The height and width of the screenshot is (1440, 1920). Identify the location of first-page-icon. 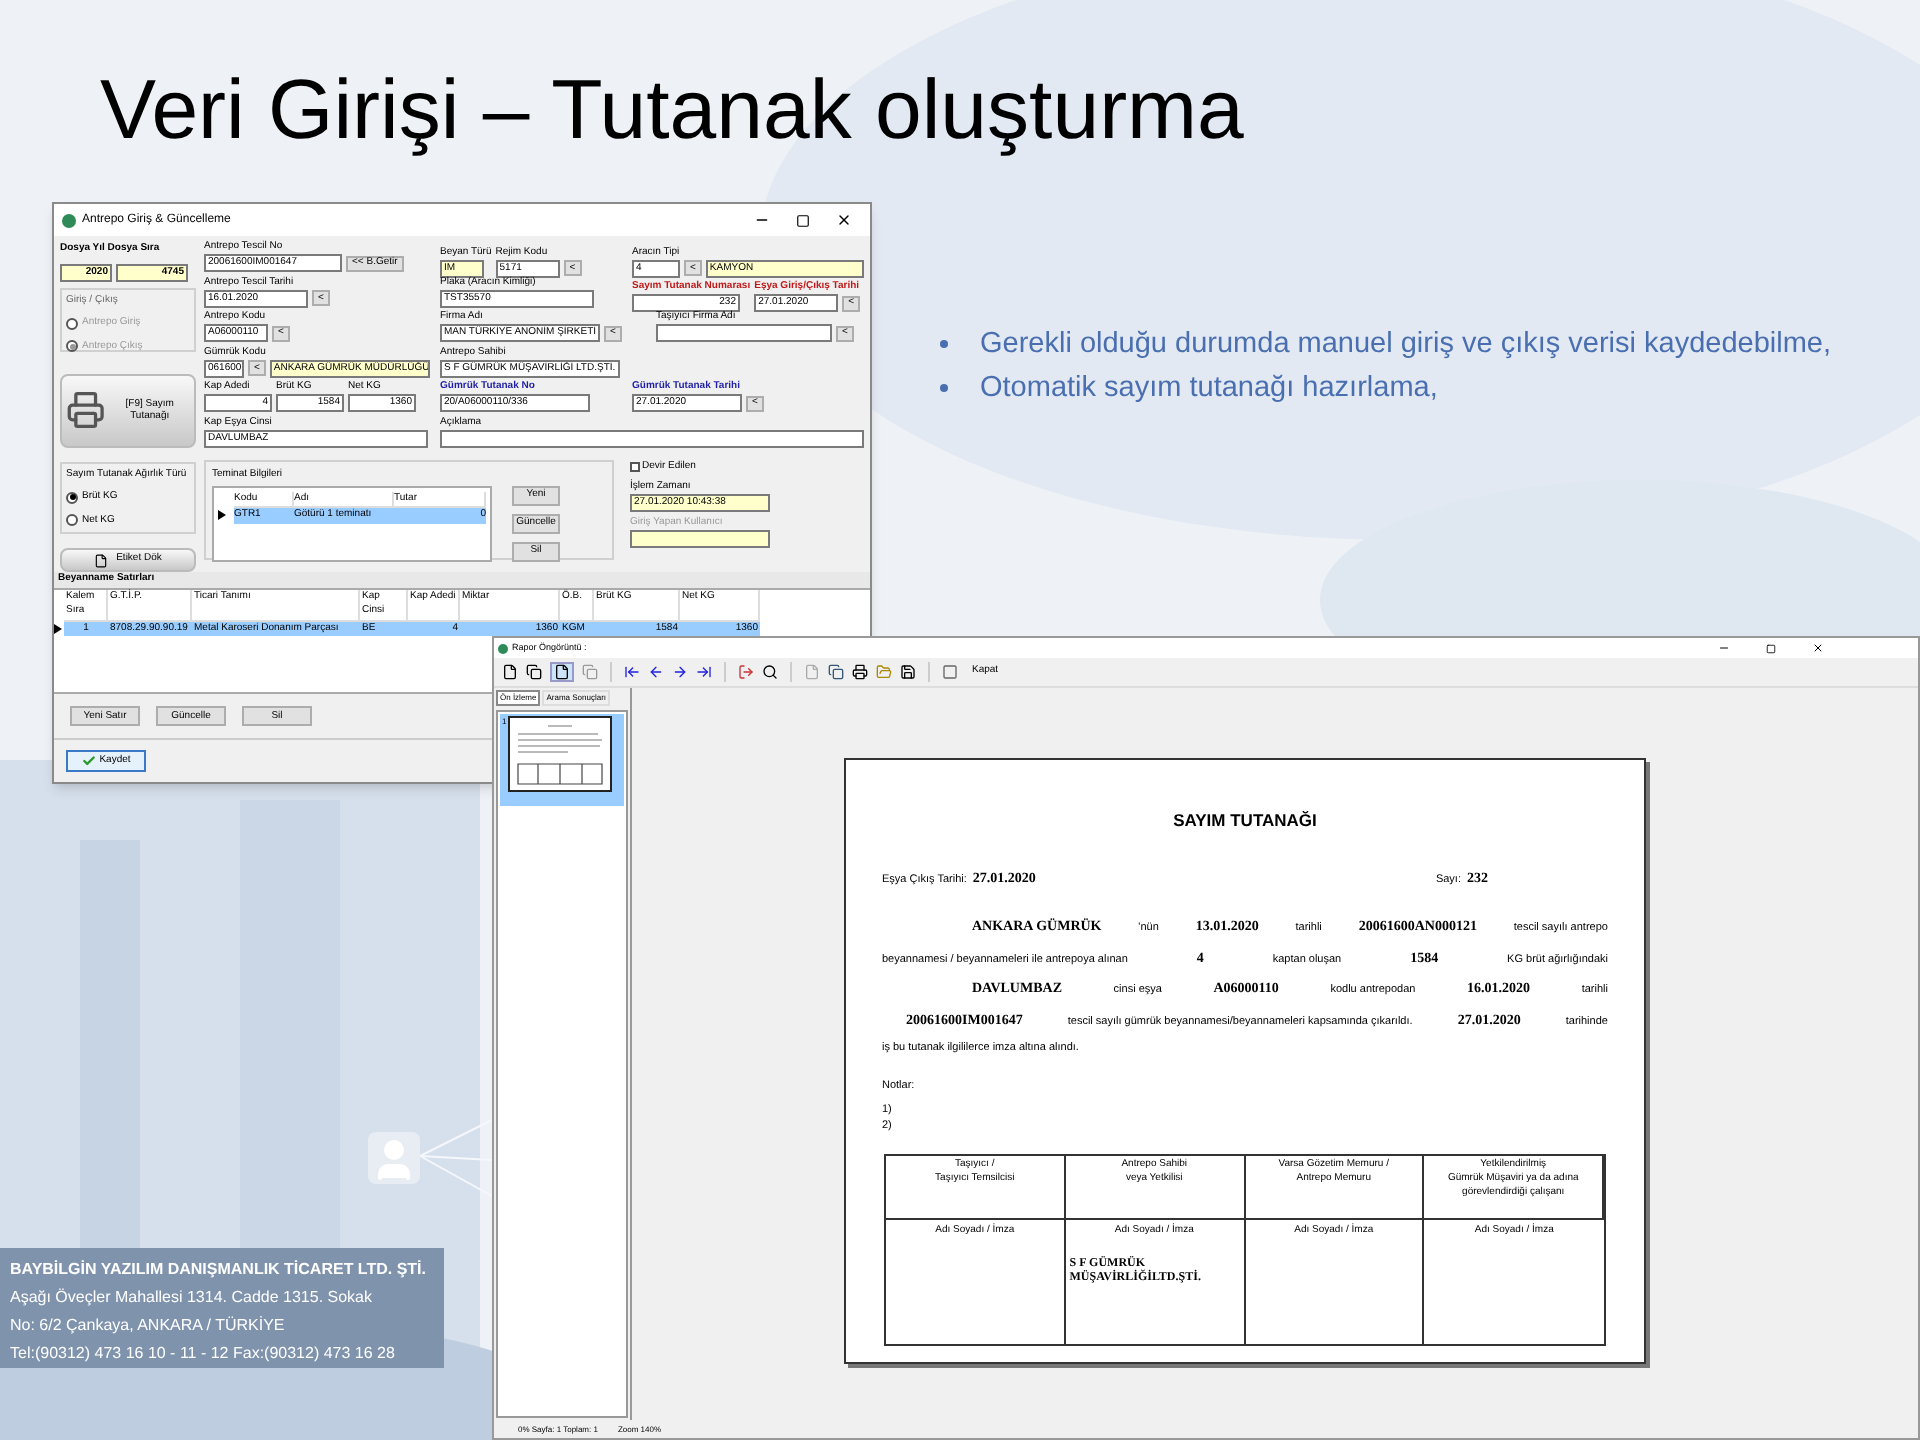
(632, 672).